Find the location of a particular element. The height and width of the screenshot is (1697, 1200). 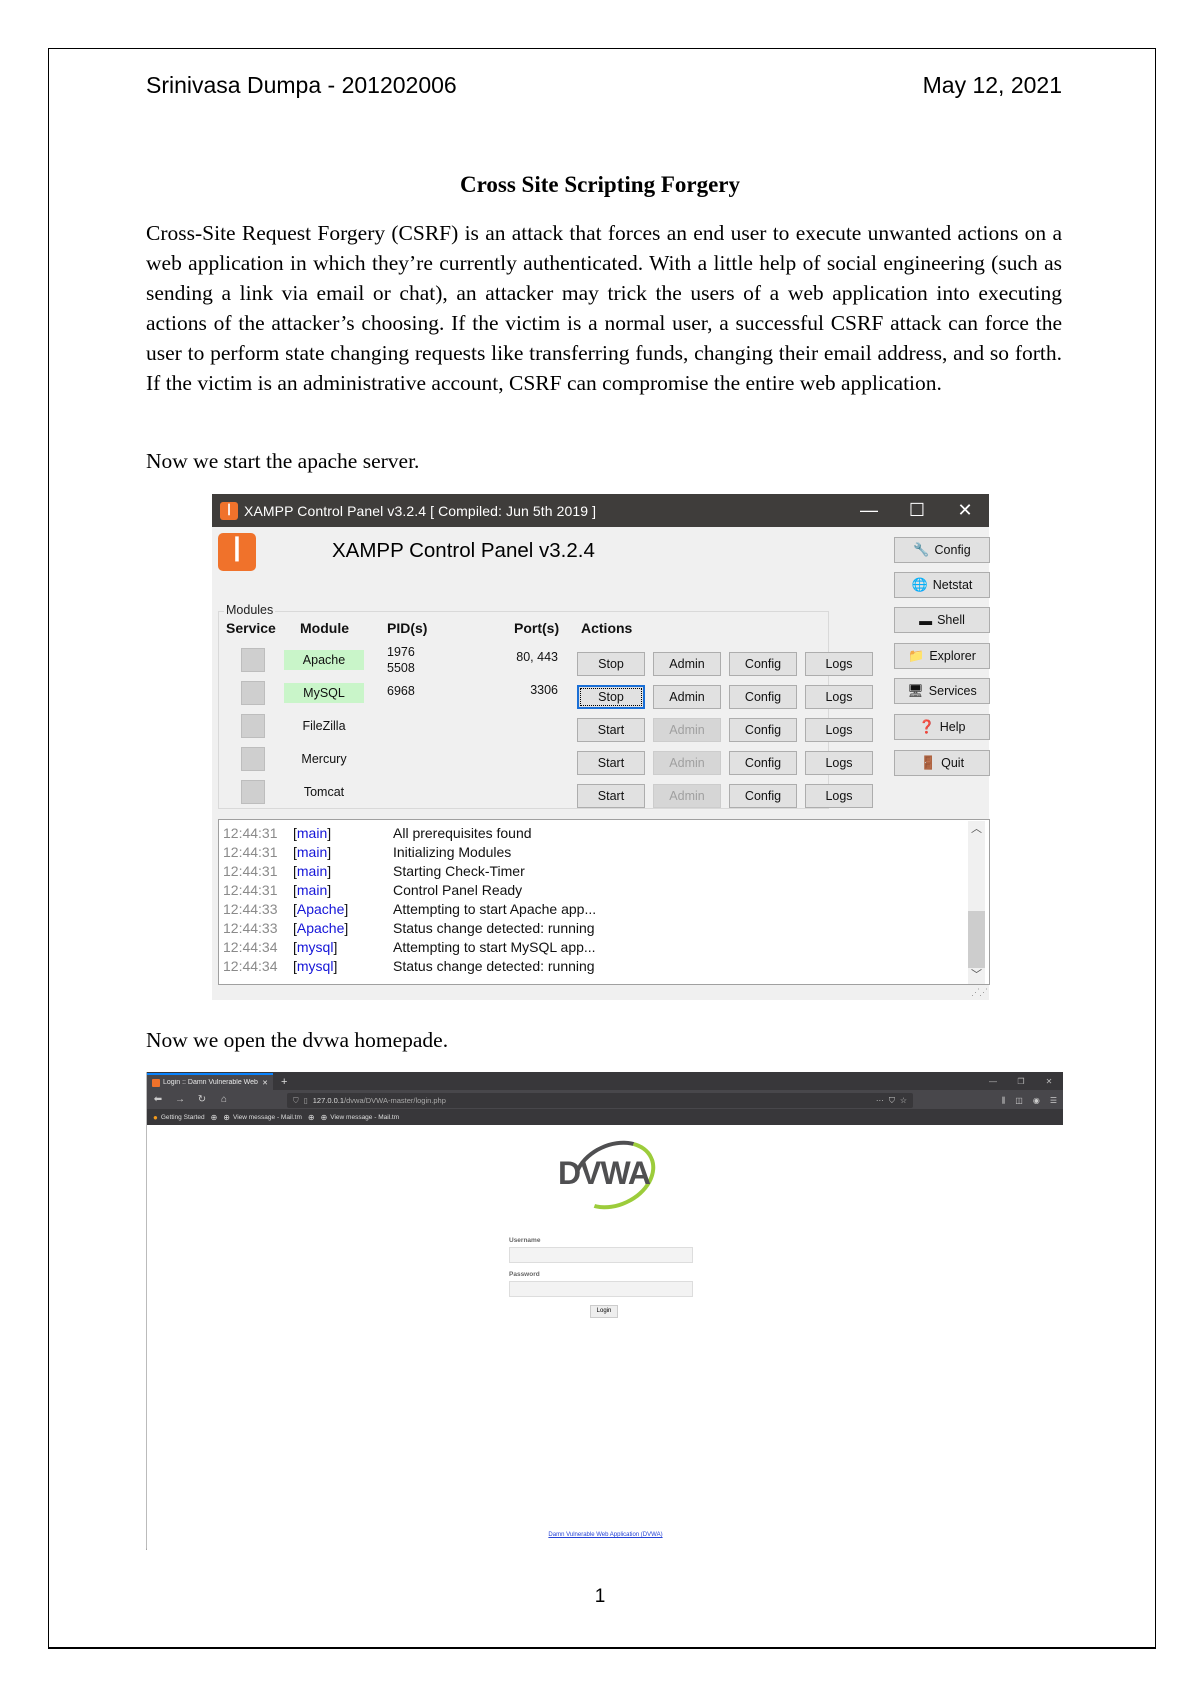

library-icon: ⫼ is located at coordinates (1004, 1100).